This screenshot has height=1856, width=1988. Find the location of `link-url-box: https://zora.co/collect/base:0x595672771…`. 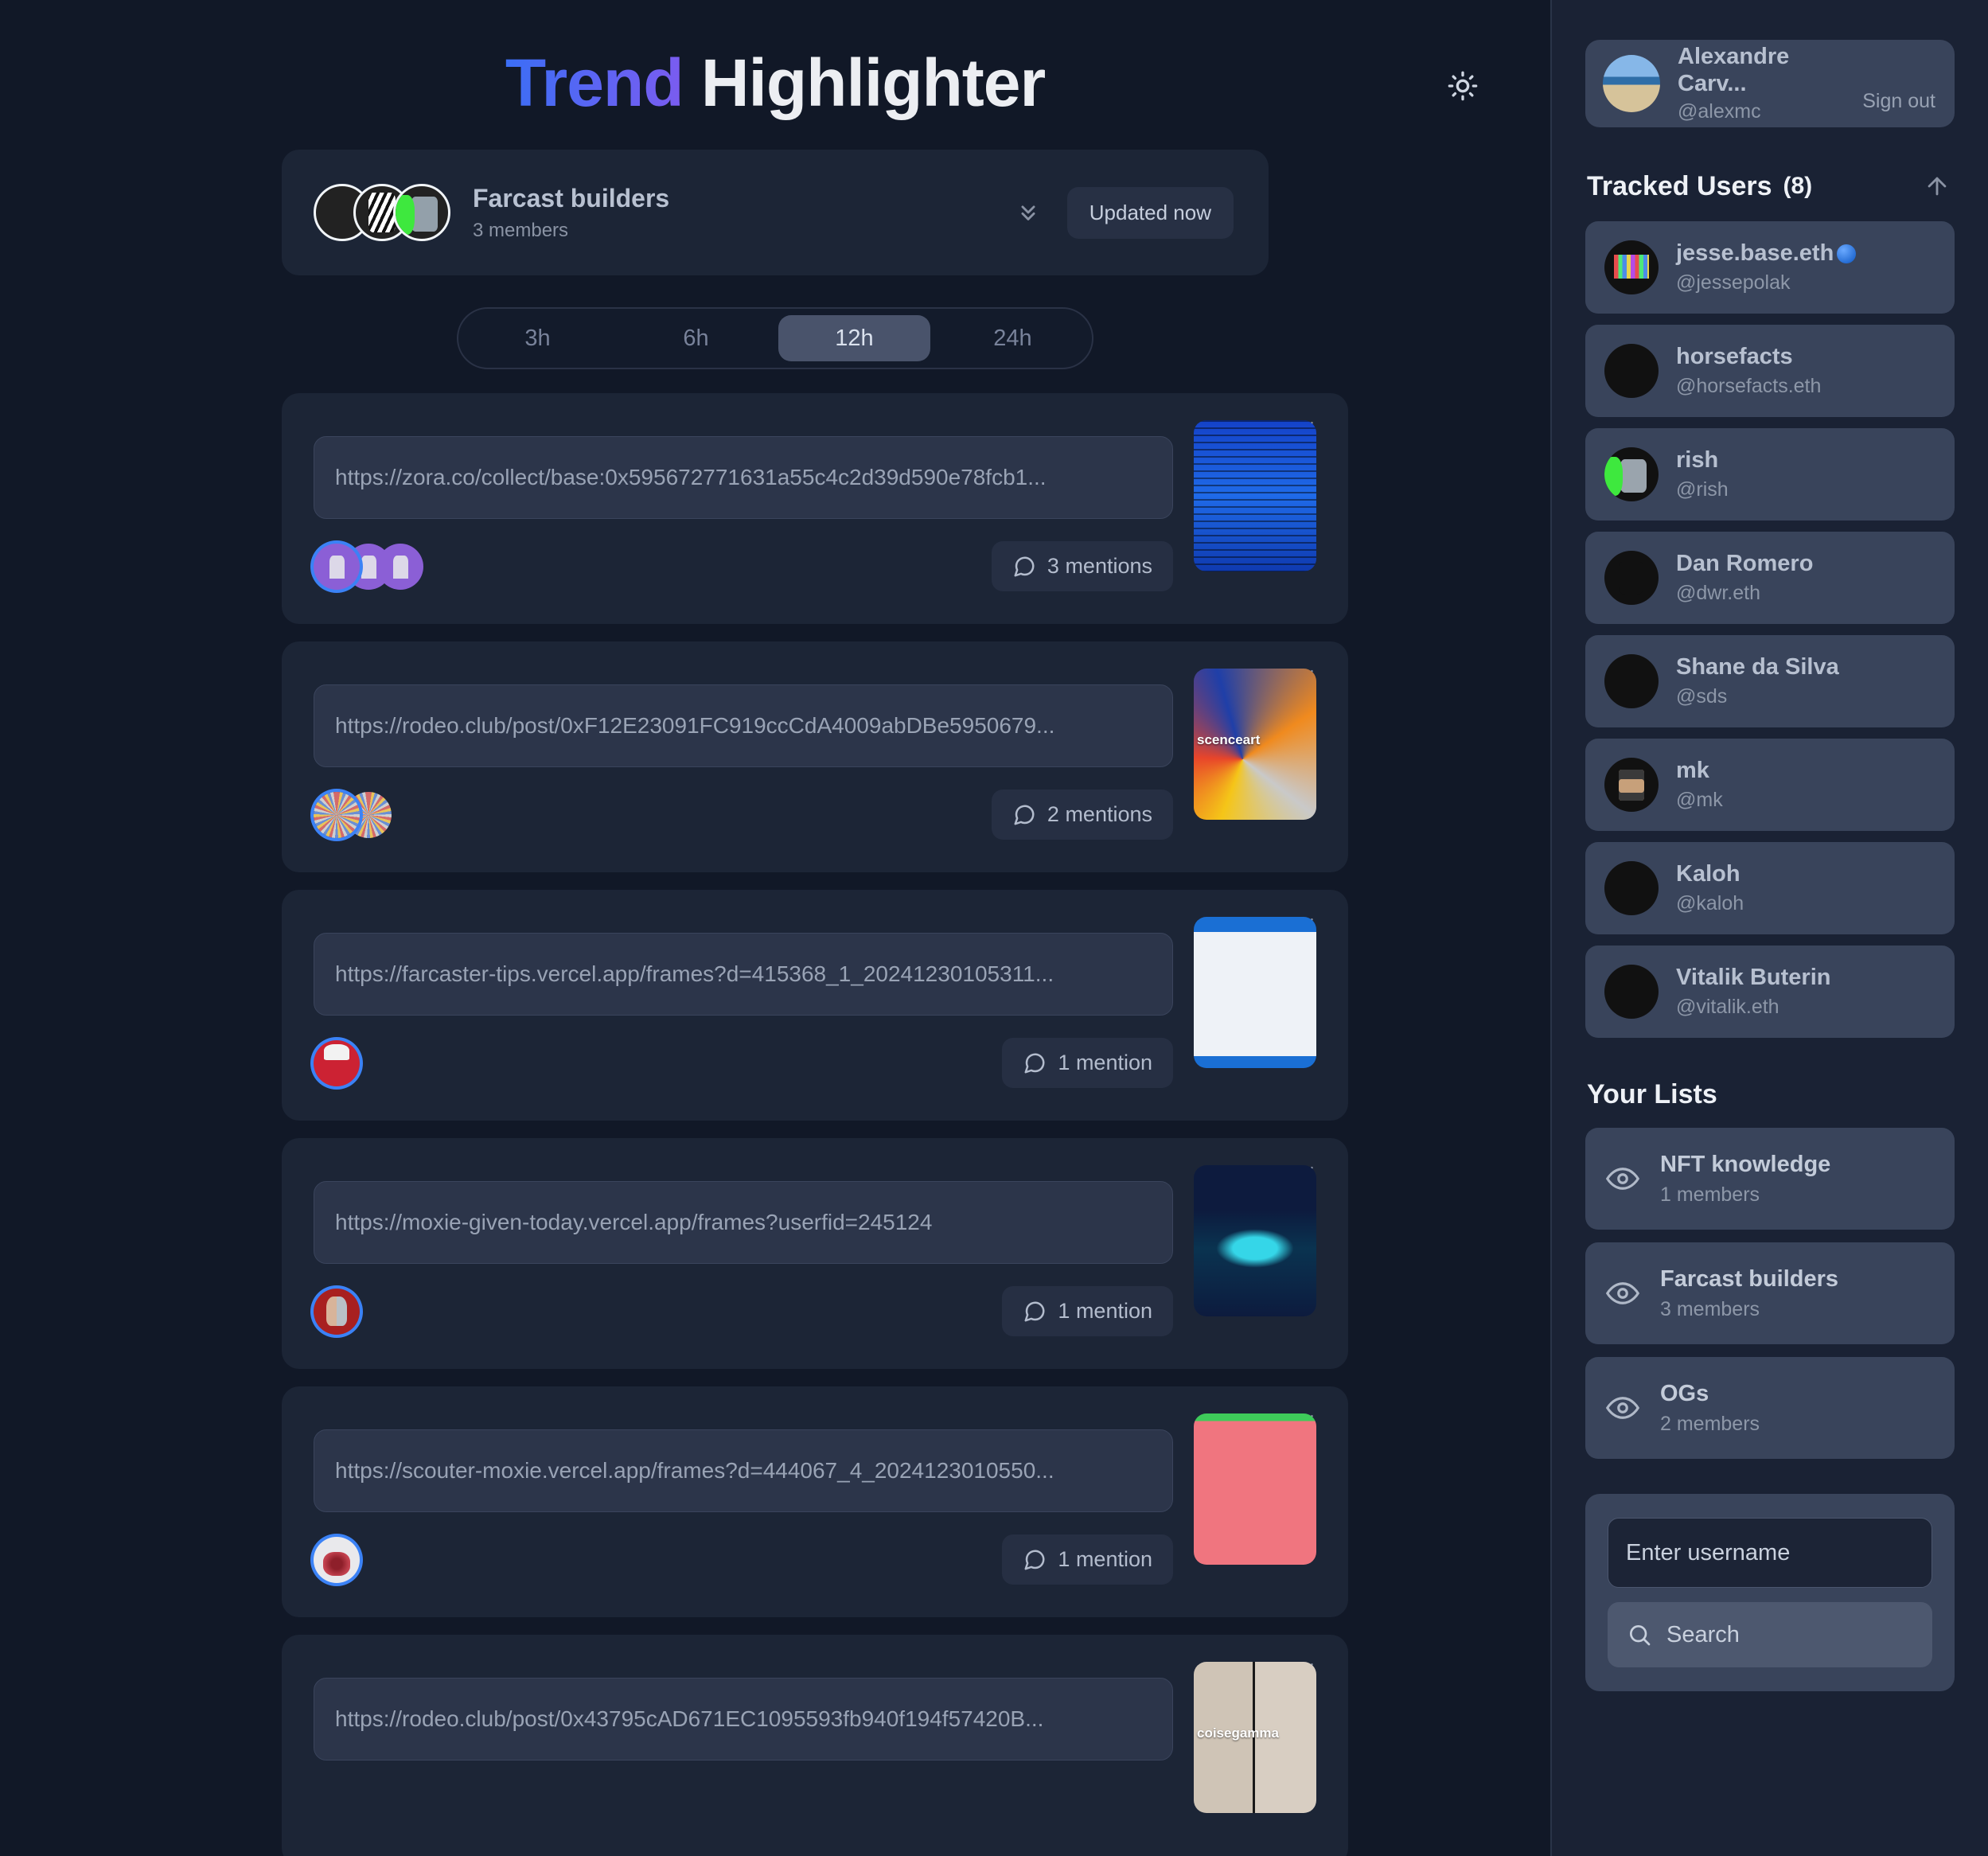

link-url-box: https://zora.co/collect/base:0x595672771… is located at coordinates (743, 477).